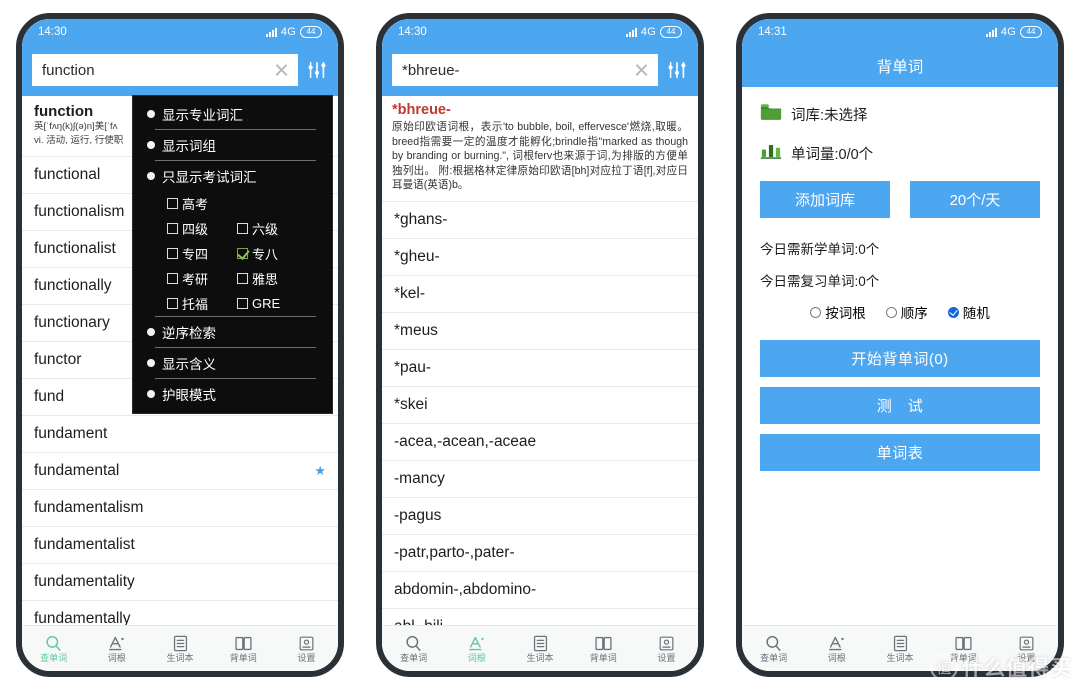  I want to click on tab-label: 查单词, so click(774, 658).